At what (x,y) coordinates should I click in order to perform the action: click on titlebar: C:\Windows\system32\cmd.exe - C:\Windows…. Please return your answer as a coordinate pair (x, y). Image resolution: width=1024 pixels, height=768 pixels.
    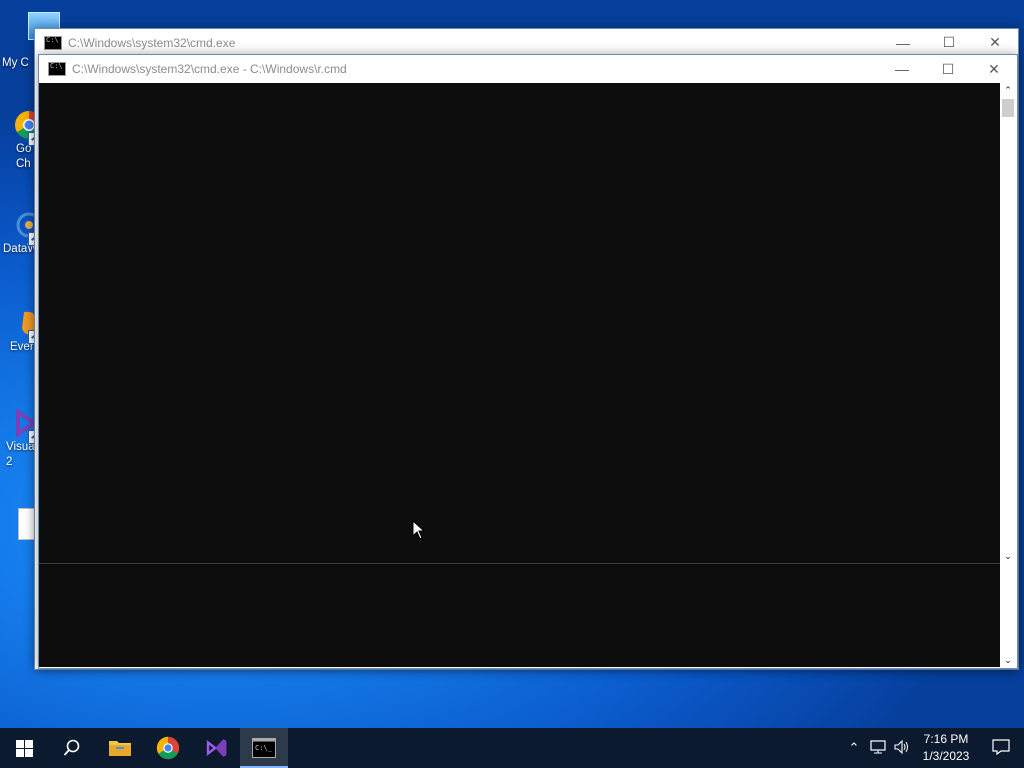
    Looking at the image, I should click on (528, 69).